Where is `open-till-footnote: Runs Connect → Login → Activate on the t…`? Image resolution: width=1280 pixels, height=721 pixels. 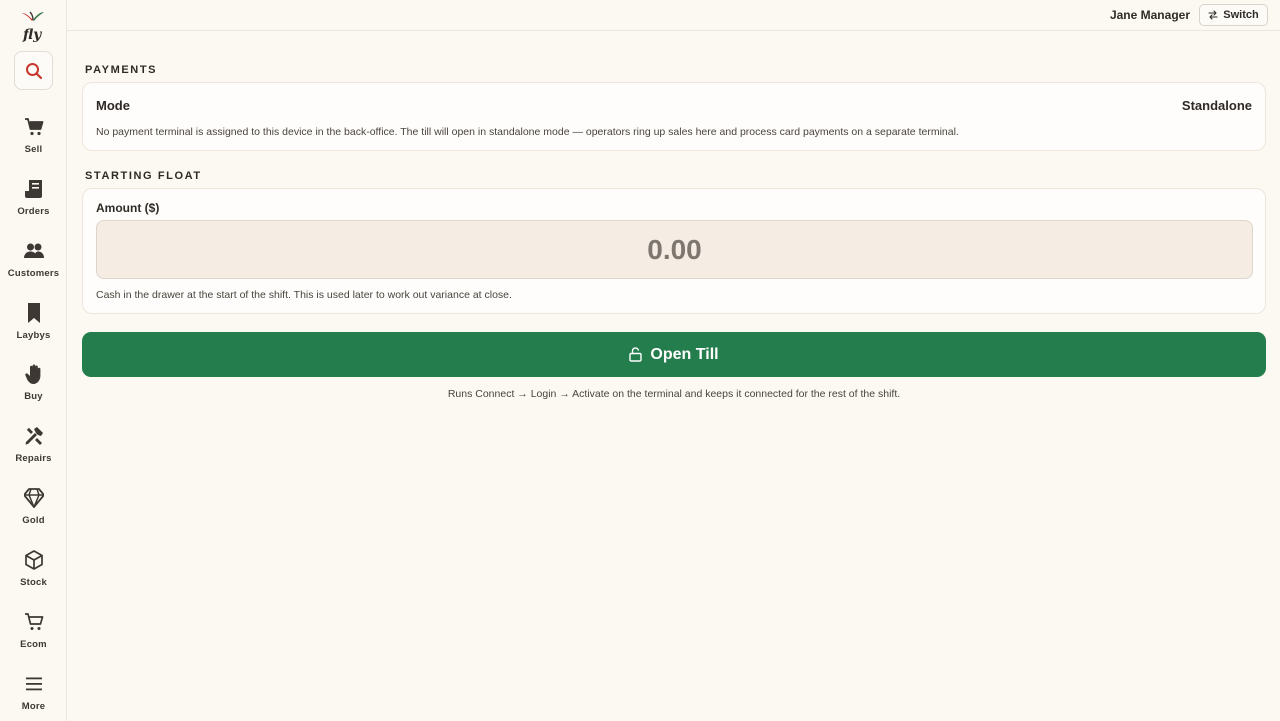
open-till-footnote: Runs Connect → Login → Activate on the t… is located at coordinates (674, 394).